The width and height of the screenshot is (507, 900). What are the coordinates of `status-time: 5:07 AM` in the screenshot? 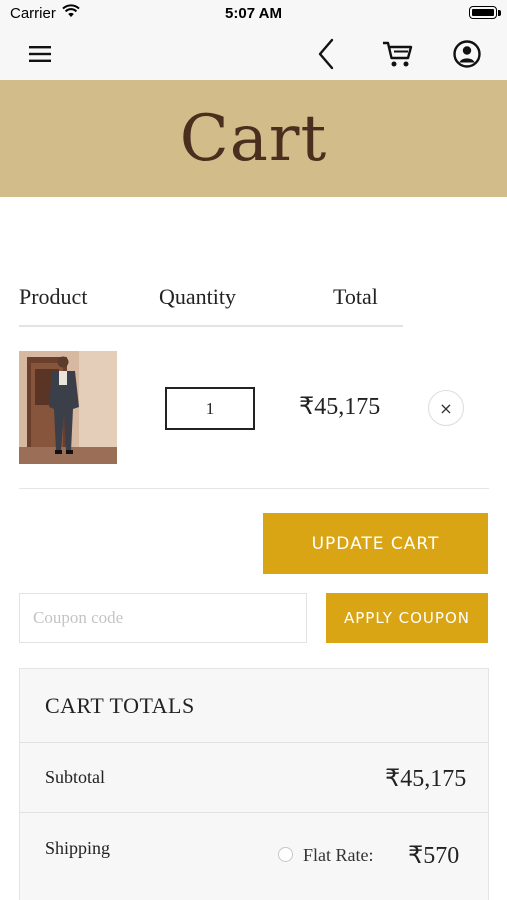 It's located at (253, 13).